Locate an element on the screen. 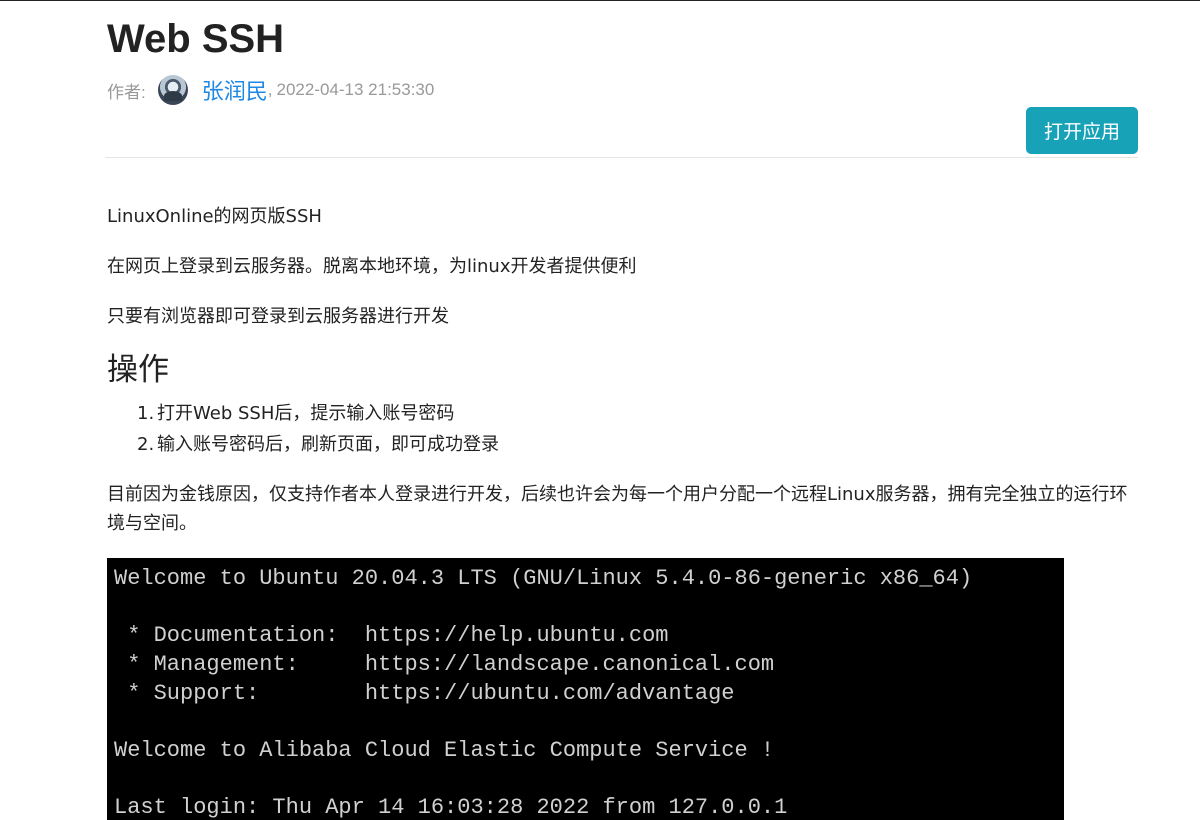 This screenshot has width=1200, height=820. step-text: 输入账号密码后，刷新页面，即可成功登录 is located at coordinates (328, 444).